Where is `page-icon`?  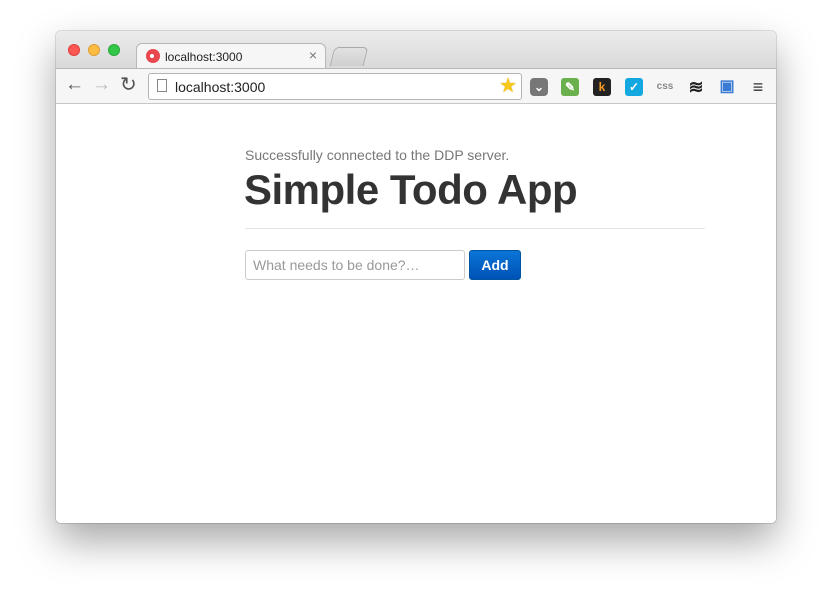 page-icon is located at coordinates (162, 85).